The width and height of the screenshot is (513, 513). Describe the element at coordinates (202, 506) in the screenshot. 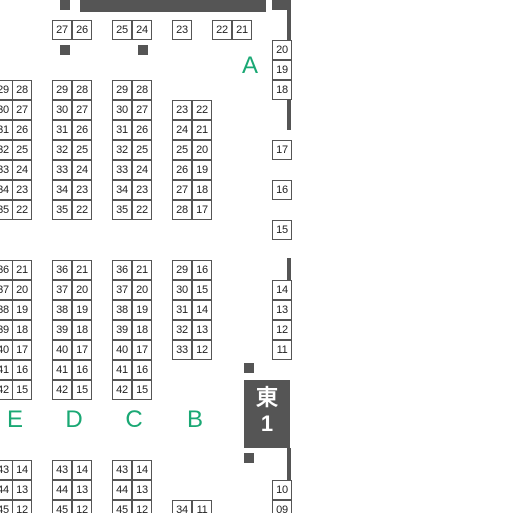

I see `booth-b-bottom-1: 11` at that location.